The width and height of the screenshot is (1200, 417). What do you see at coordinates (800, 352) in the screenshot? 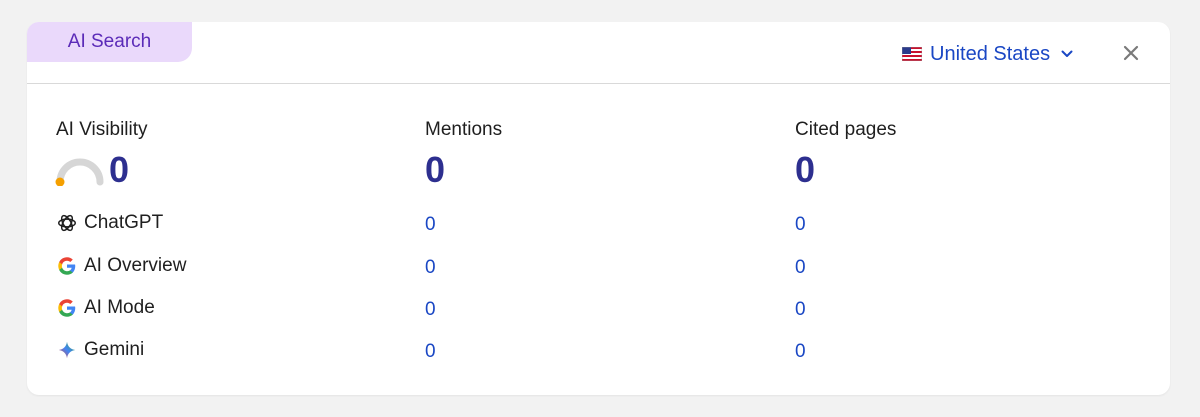
I see `gemini-cited-value: 0` at bounding box center [800, 352].